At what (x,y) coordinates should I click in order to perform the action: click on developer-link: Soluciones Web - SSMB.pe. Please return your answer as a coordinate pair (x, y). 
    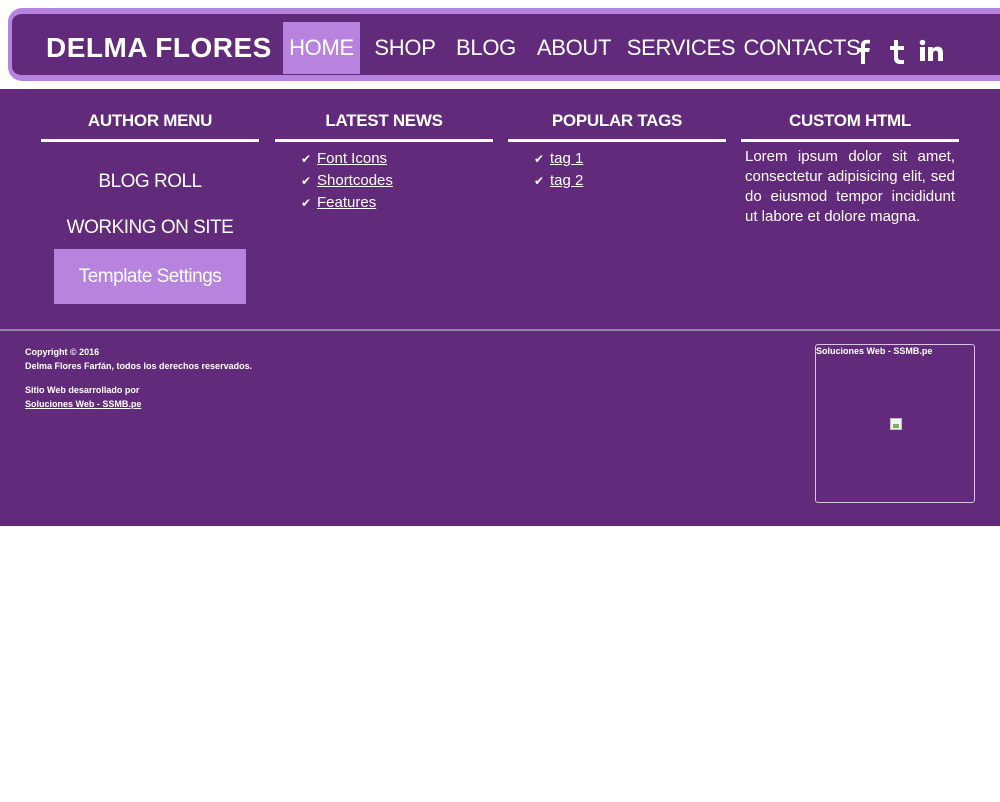
    Looking at the image, I should click on (83, 404).